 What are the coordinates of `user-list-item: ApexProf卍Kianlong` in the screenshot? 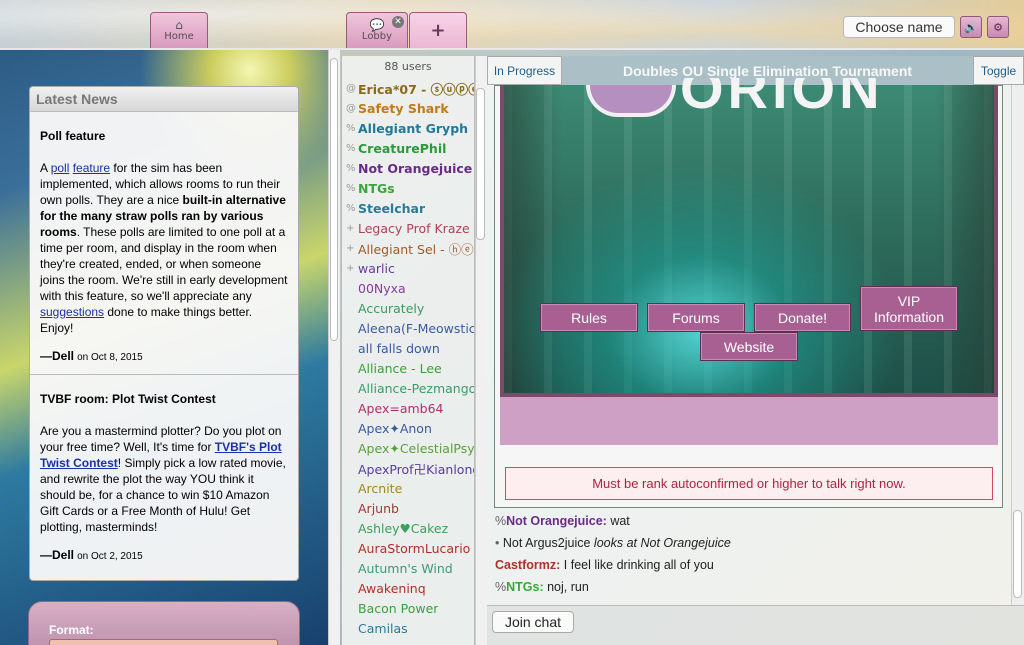 It's located at (408, 468).